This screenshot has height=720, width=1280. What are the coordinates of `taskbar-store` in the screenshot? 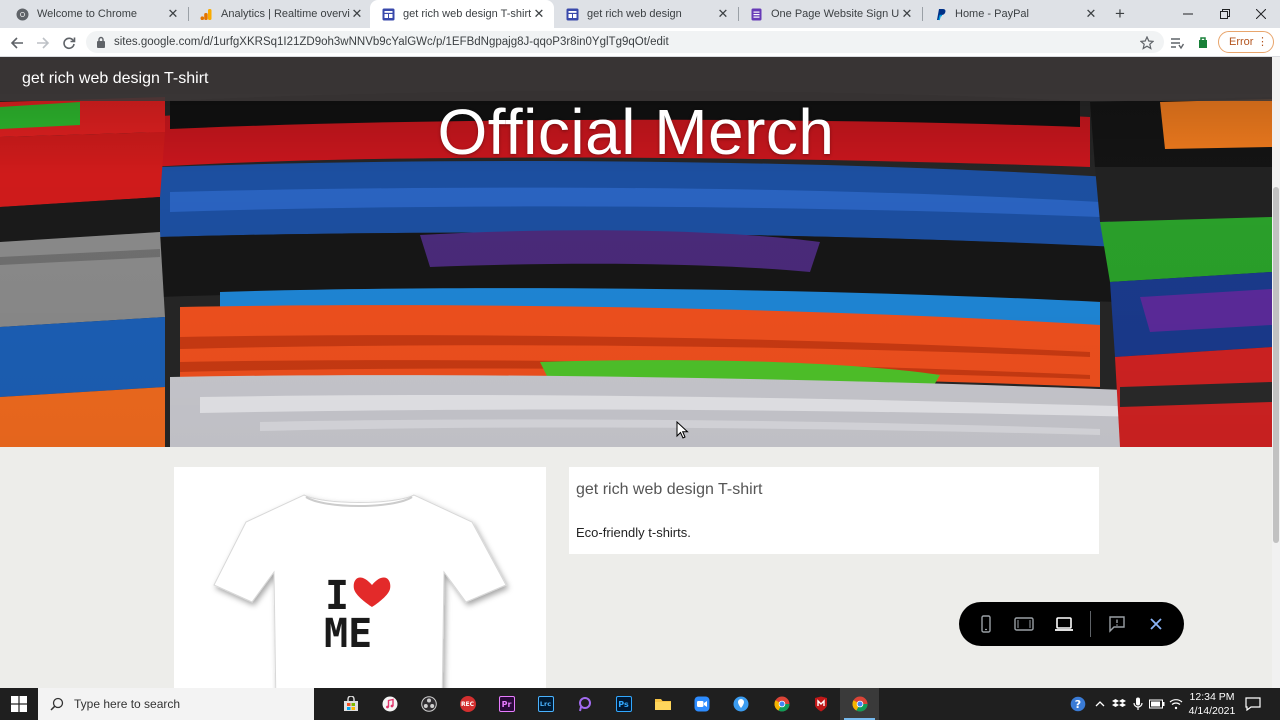 It's located at (350, 704).